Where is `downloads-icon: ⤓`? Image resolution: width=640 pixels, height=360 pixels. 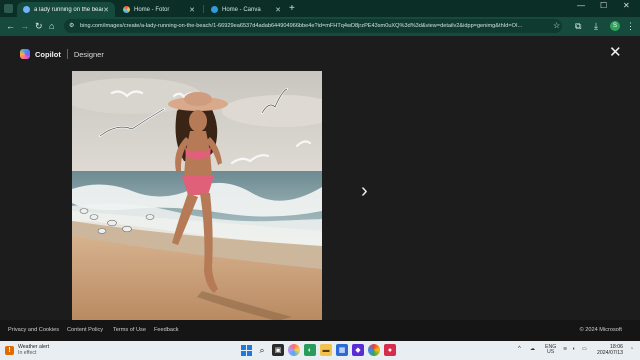 downloads-icon: ⤓ is located at coordinates (596, 26).